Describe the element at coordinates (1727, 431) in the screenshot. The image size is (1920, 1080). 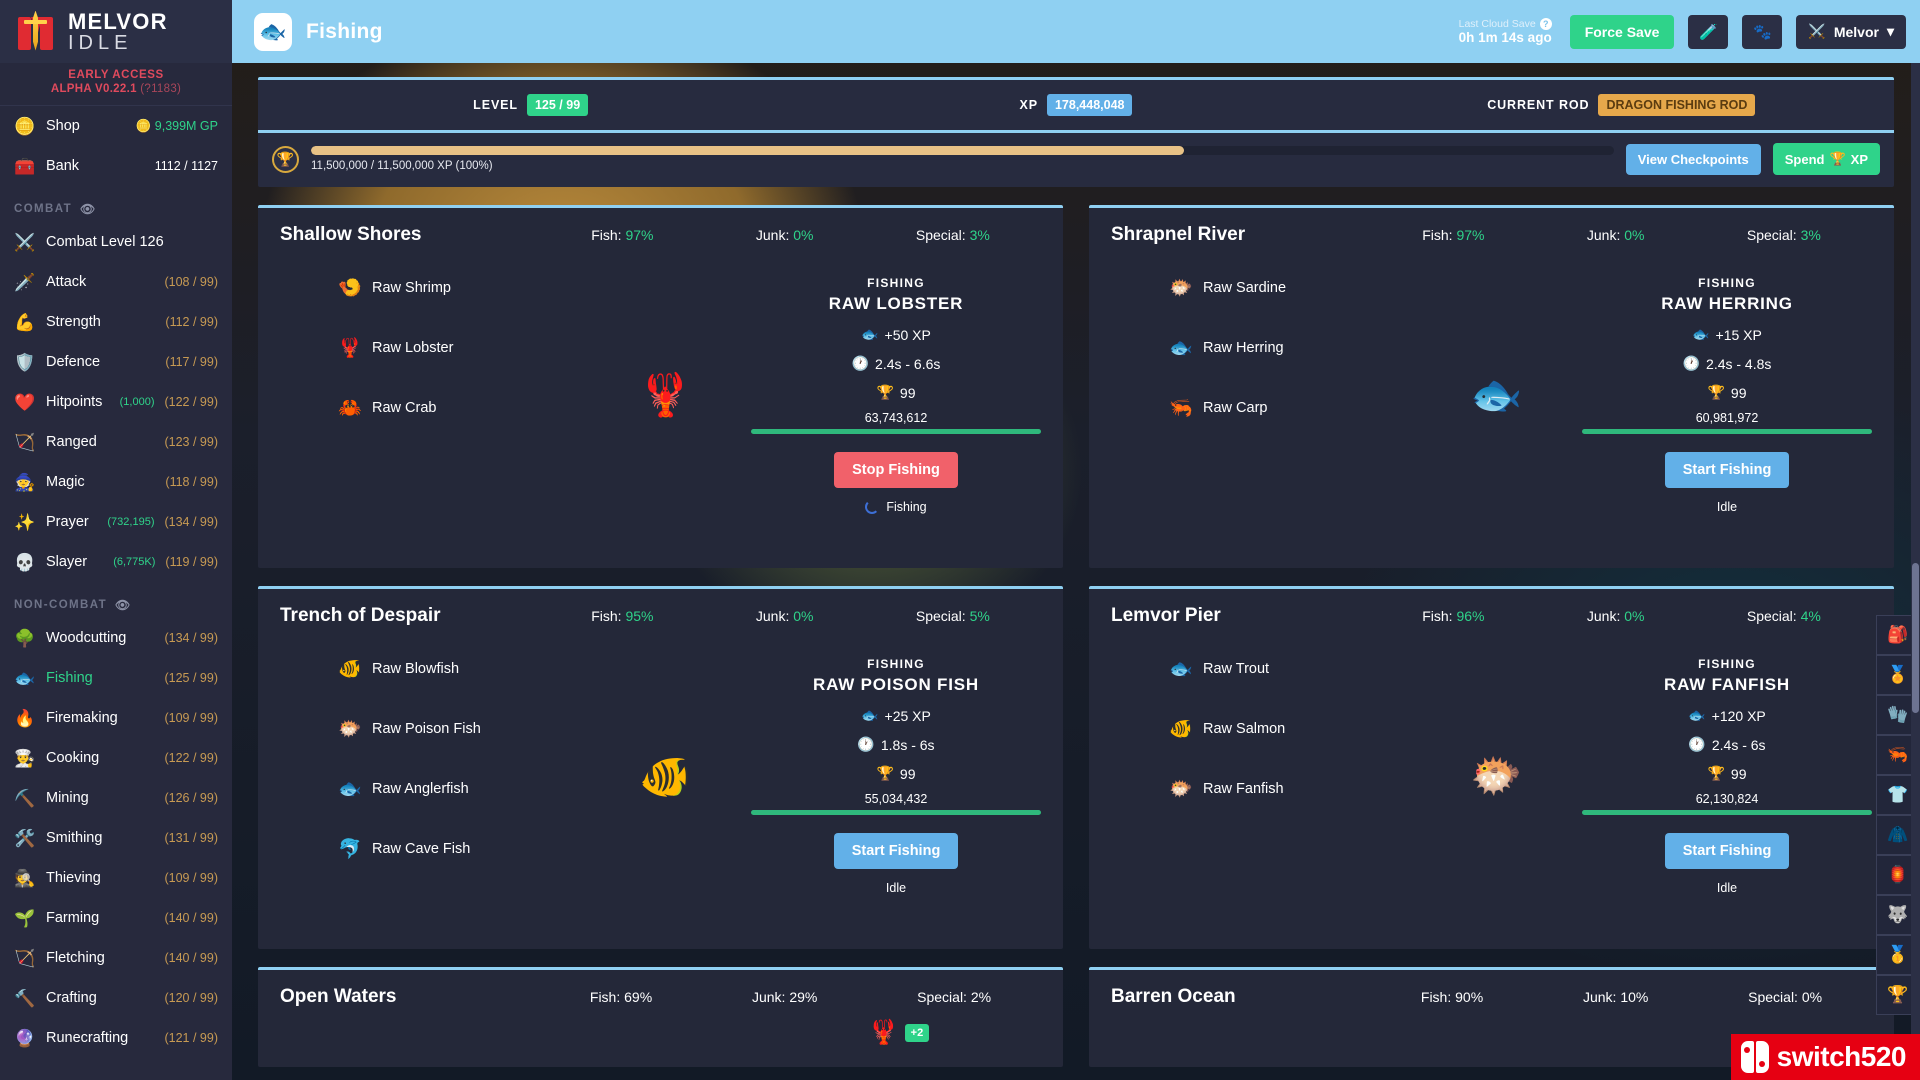
I see `mastery-xp-track` at that location.